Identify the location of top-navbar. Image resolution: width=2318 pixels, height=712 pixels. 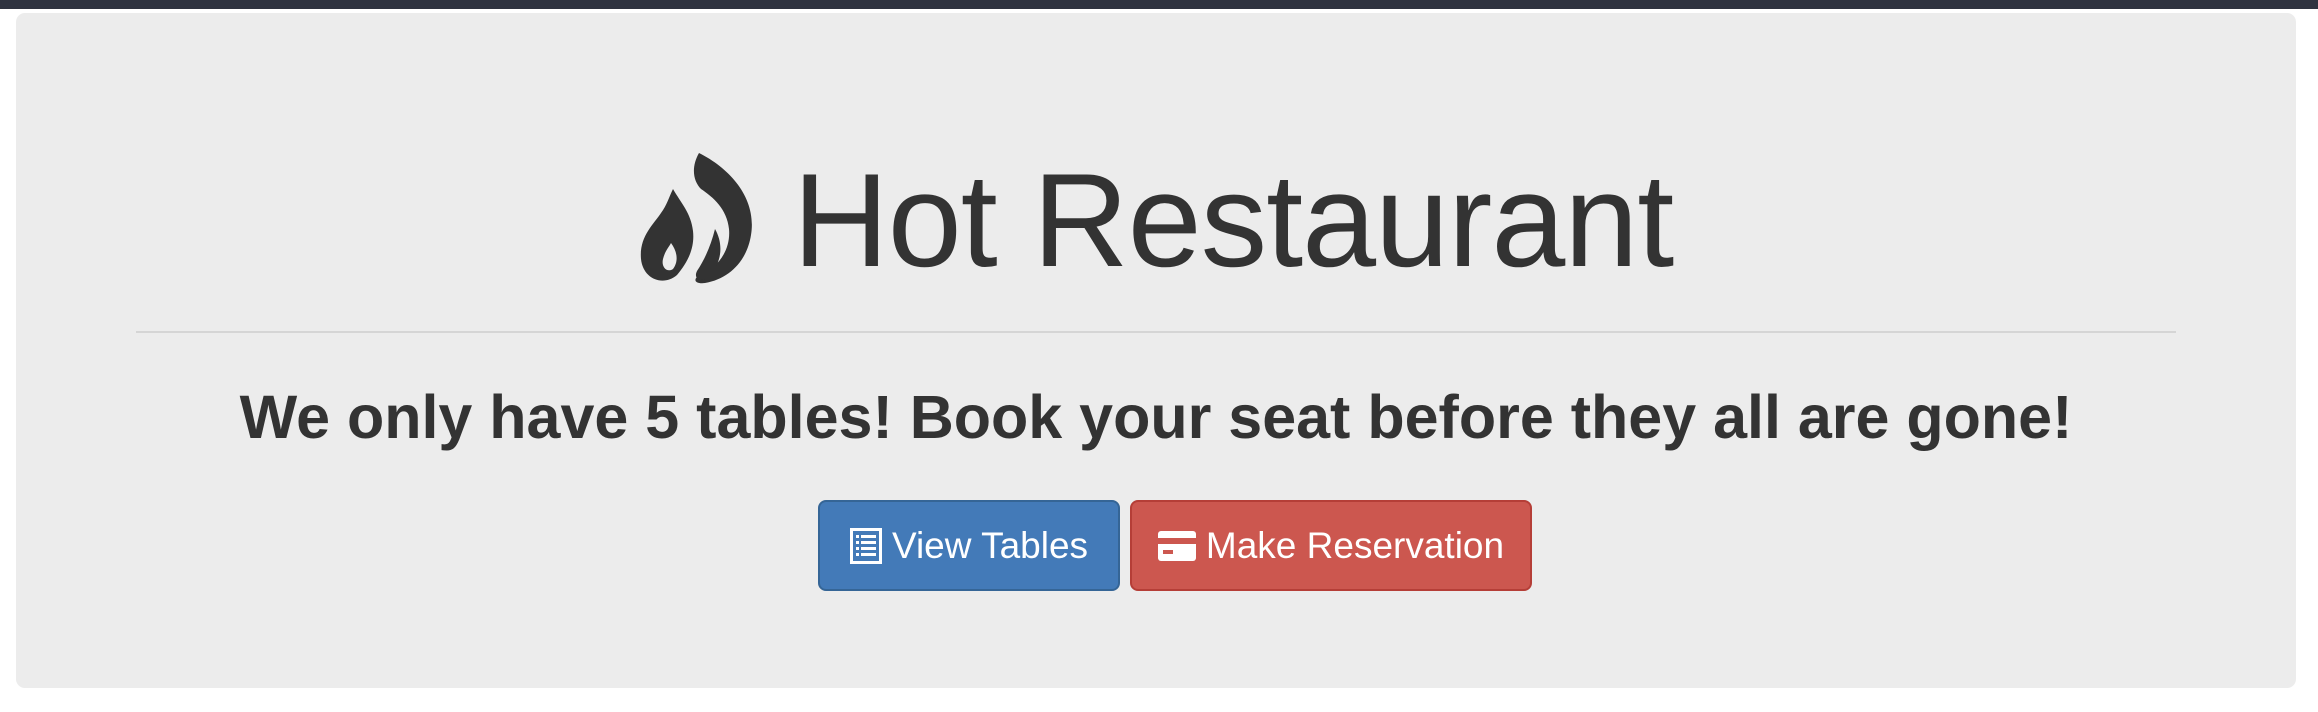
(1159, 4).